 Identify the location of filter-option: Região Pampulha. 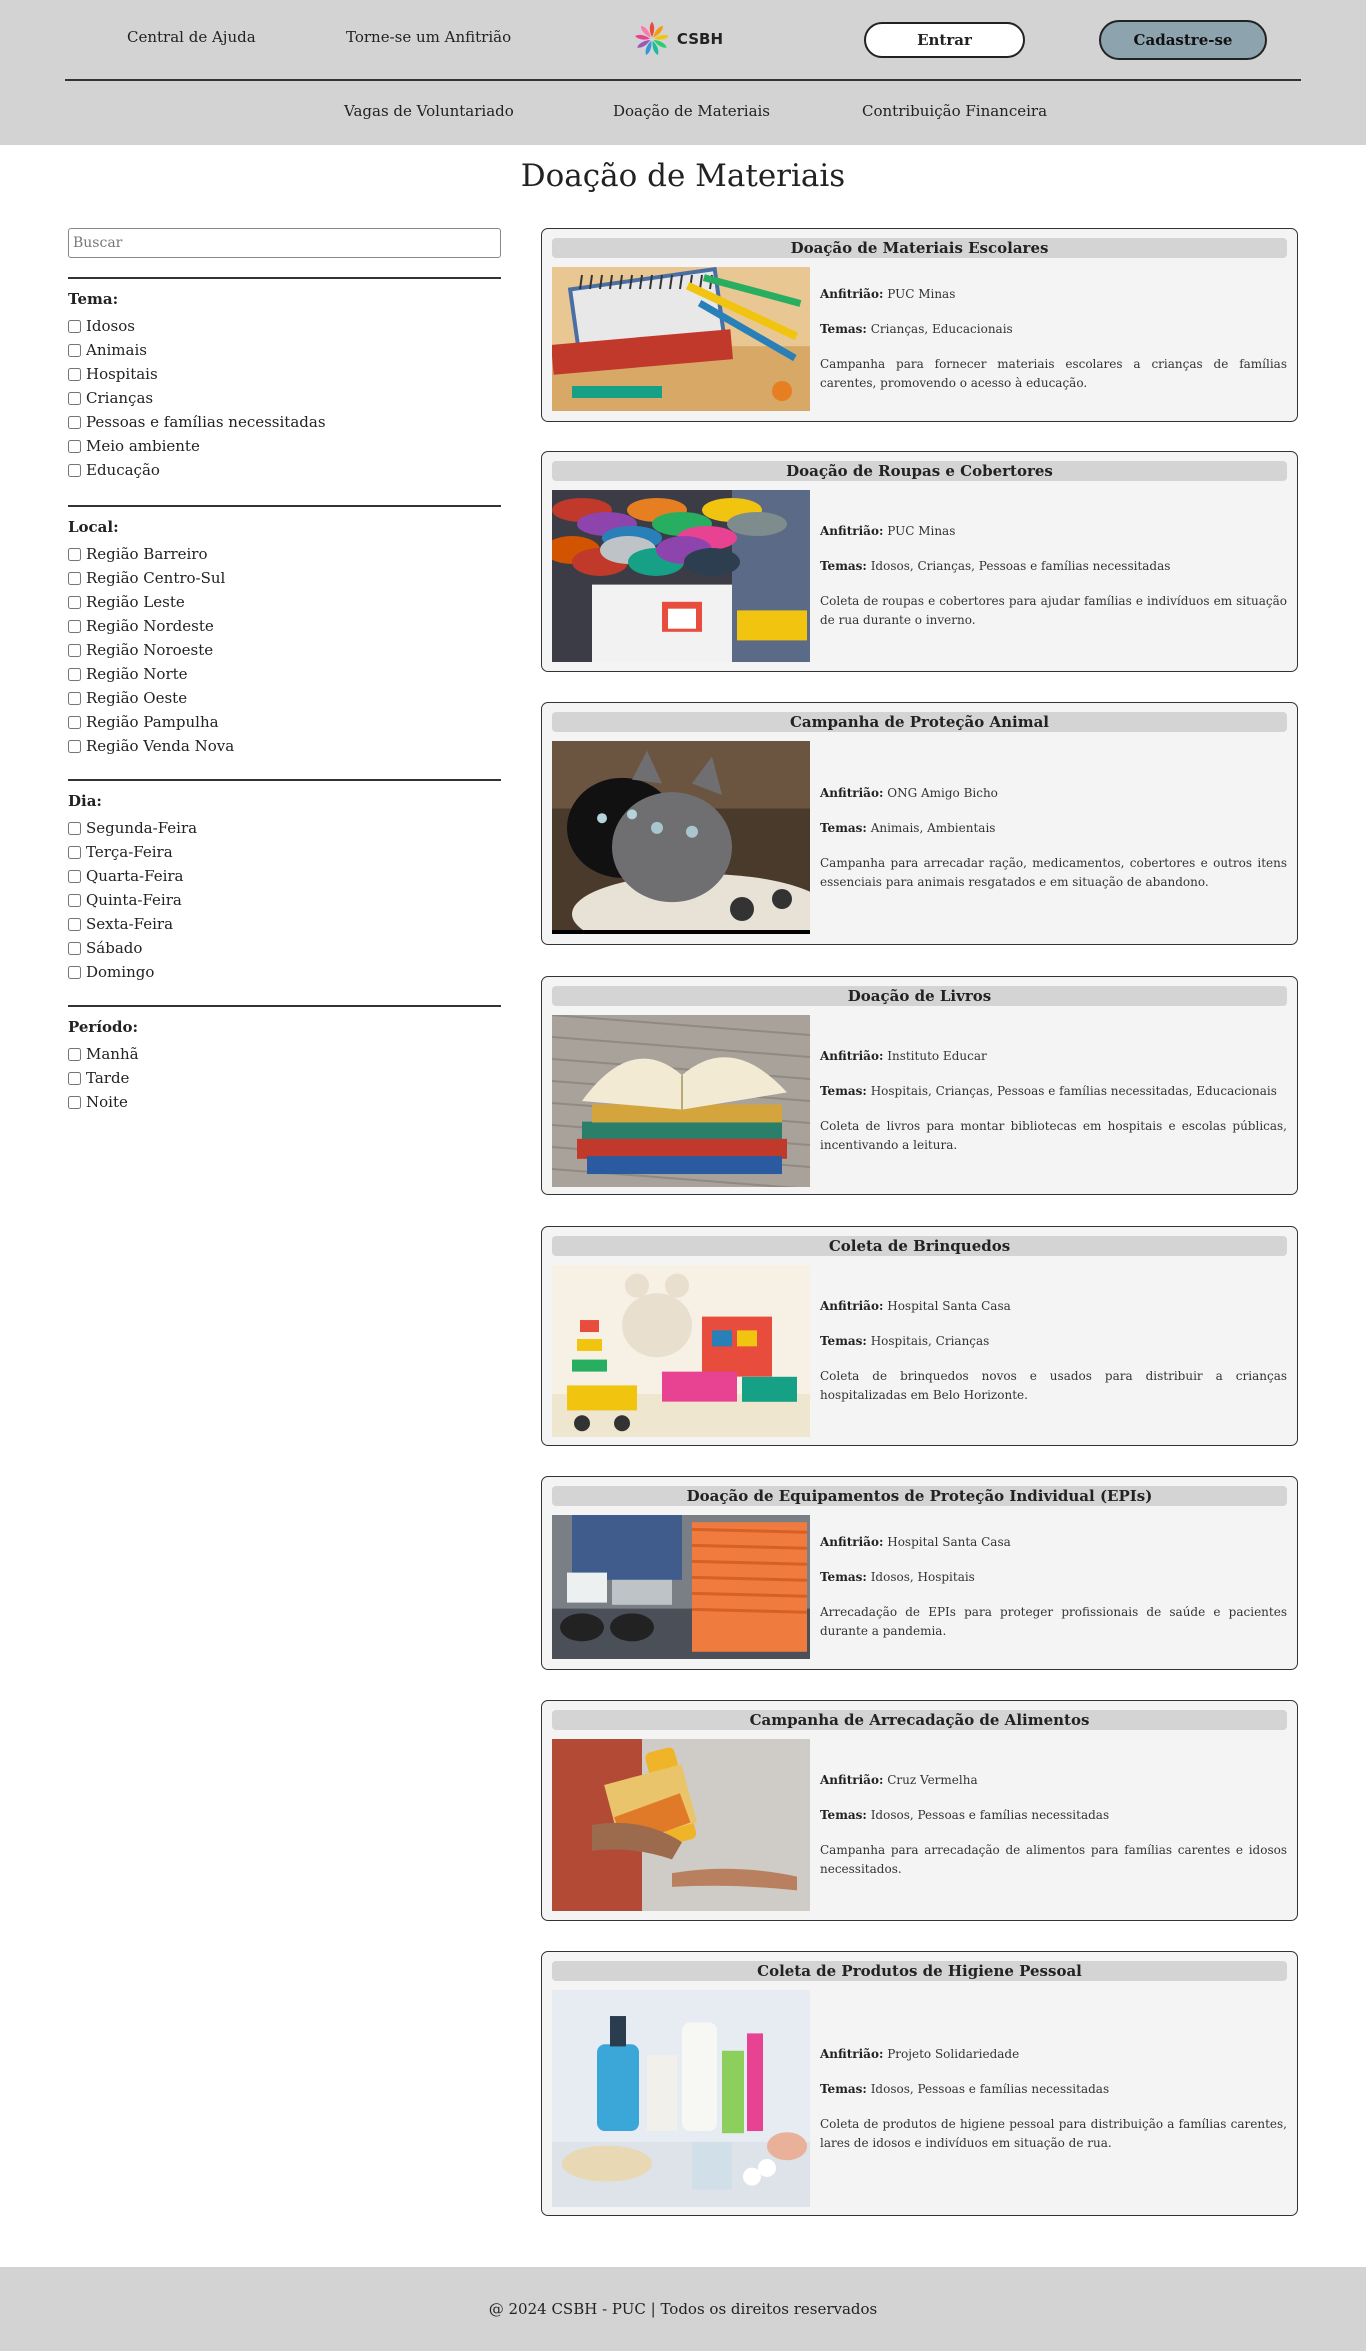
(284, 722).